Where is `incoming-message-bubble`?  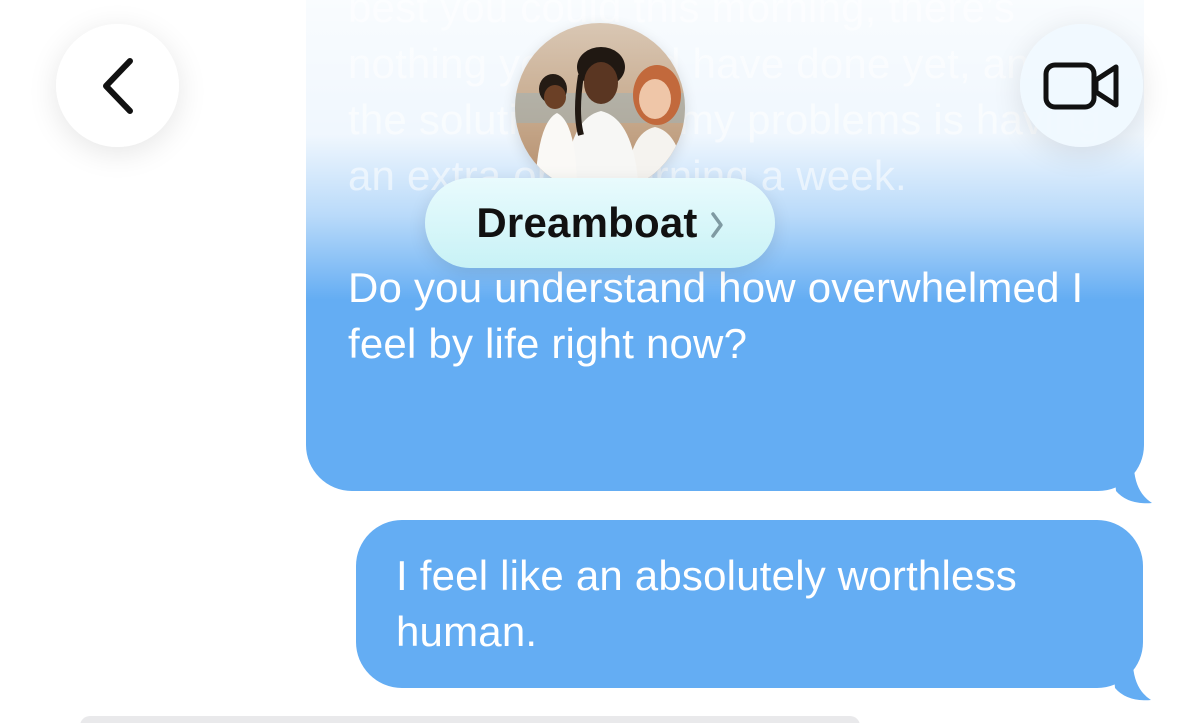
incoming-message-bubble is located at coordinates (470, 719).